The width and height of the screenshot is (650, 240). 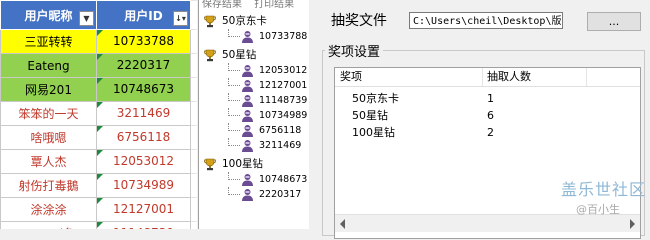 What do you see at coordinates (283, 179) in the screenshot?
I see `tree-leaf-label: 10748673` at bounding box center [283, 179].